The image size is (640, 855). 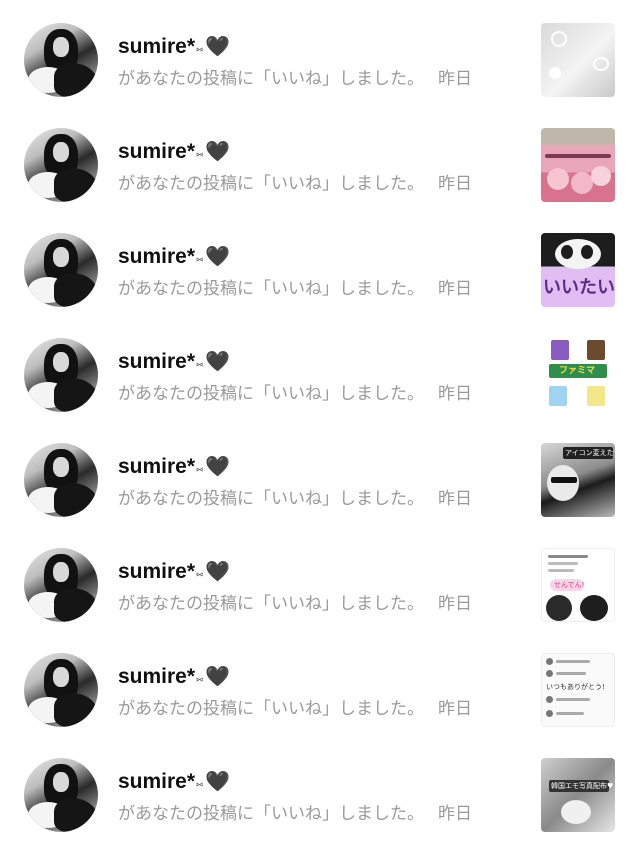 What do you see at coordinates (320, 577) in the screenshot?
I see `notification-item: sumire*⑅ 🖤 があなたの投稿に「いいね」しました。 昨日 せんでん!` at bounding box center [320, 577].